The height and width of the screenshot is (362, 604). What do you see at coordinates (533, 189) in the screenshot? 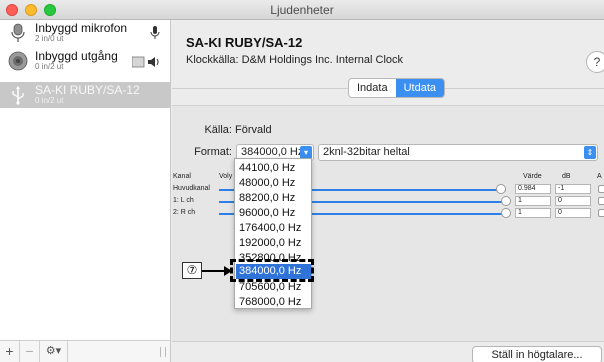
I see `value-field: 0.984` at bounding box center [533, 189].